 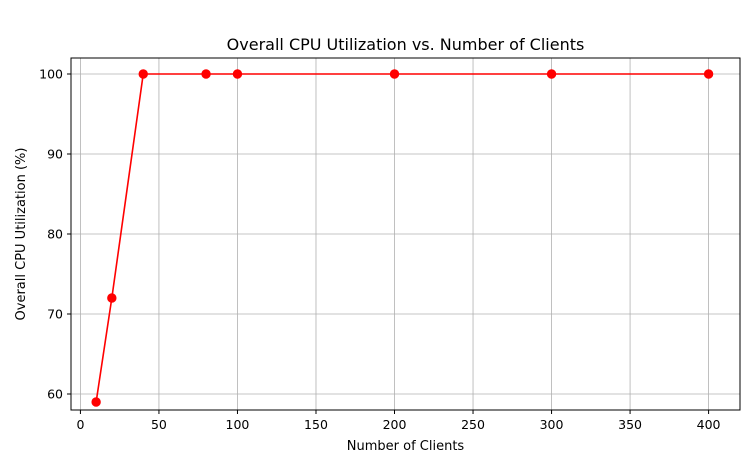 I want to click on y-tick-label: 90, so click(x=55, y=154).